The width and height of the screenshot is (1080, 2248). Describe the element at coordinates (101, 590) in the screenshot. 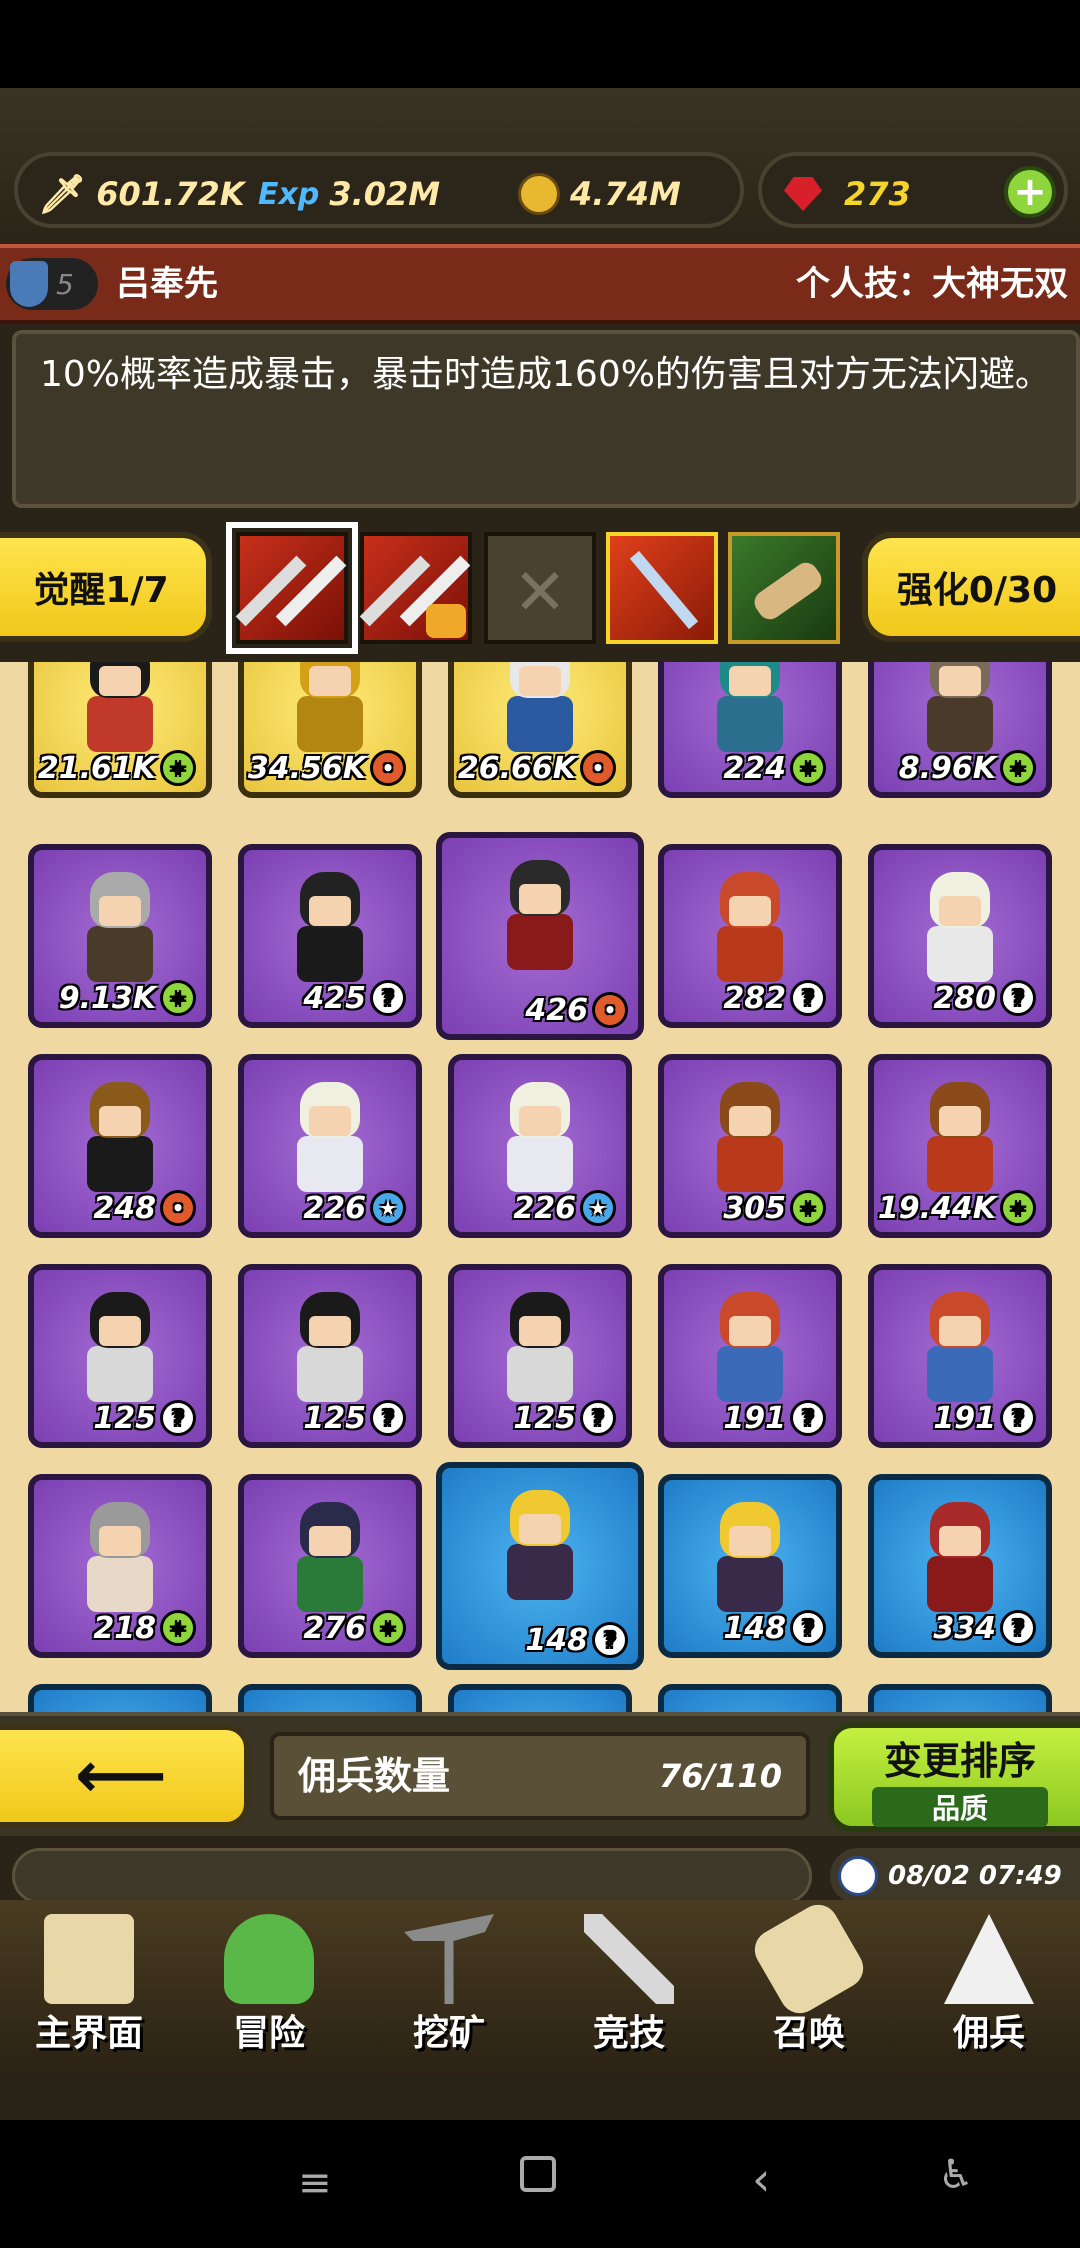

I see `awaken-label: 觉醒1/7` at that location.